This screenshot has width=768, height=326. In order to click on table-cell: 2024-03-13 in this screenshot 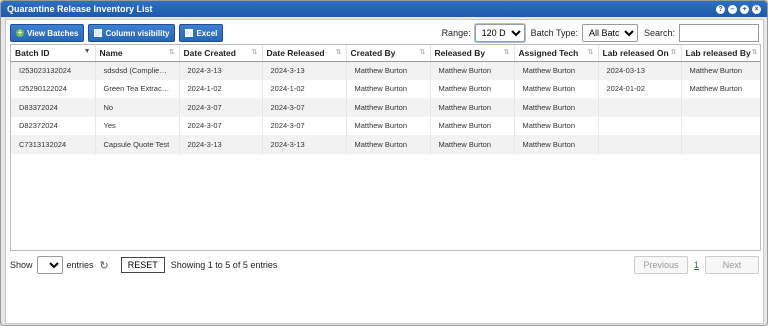, I will do `click(640, 70)`.